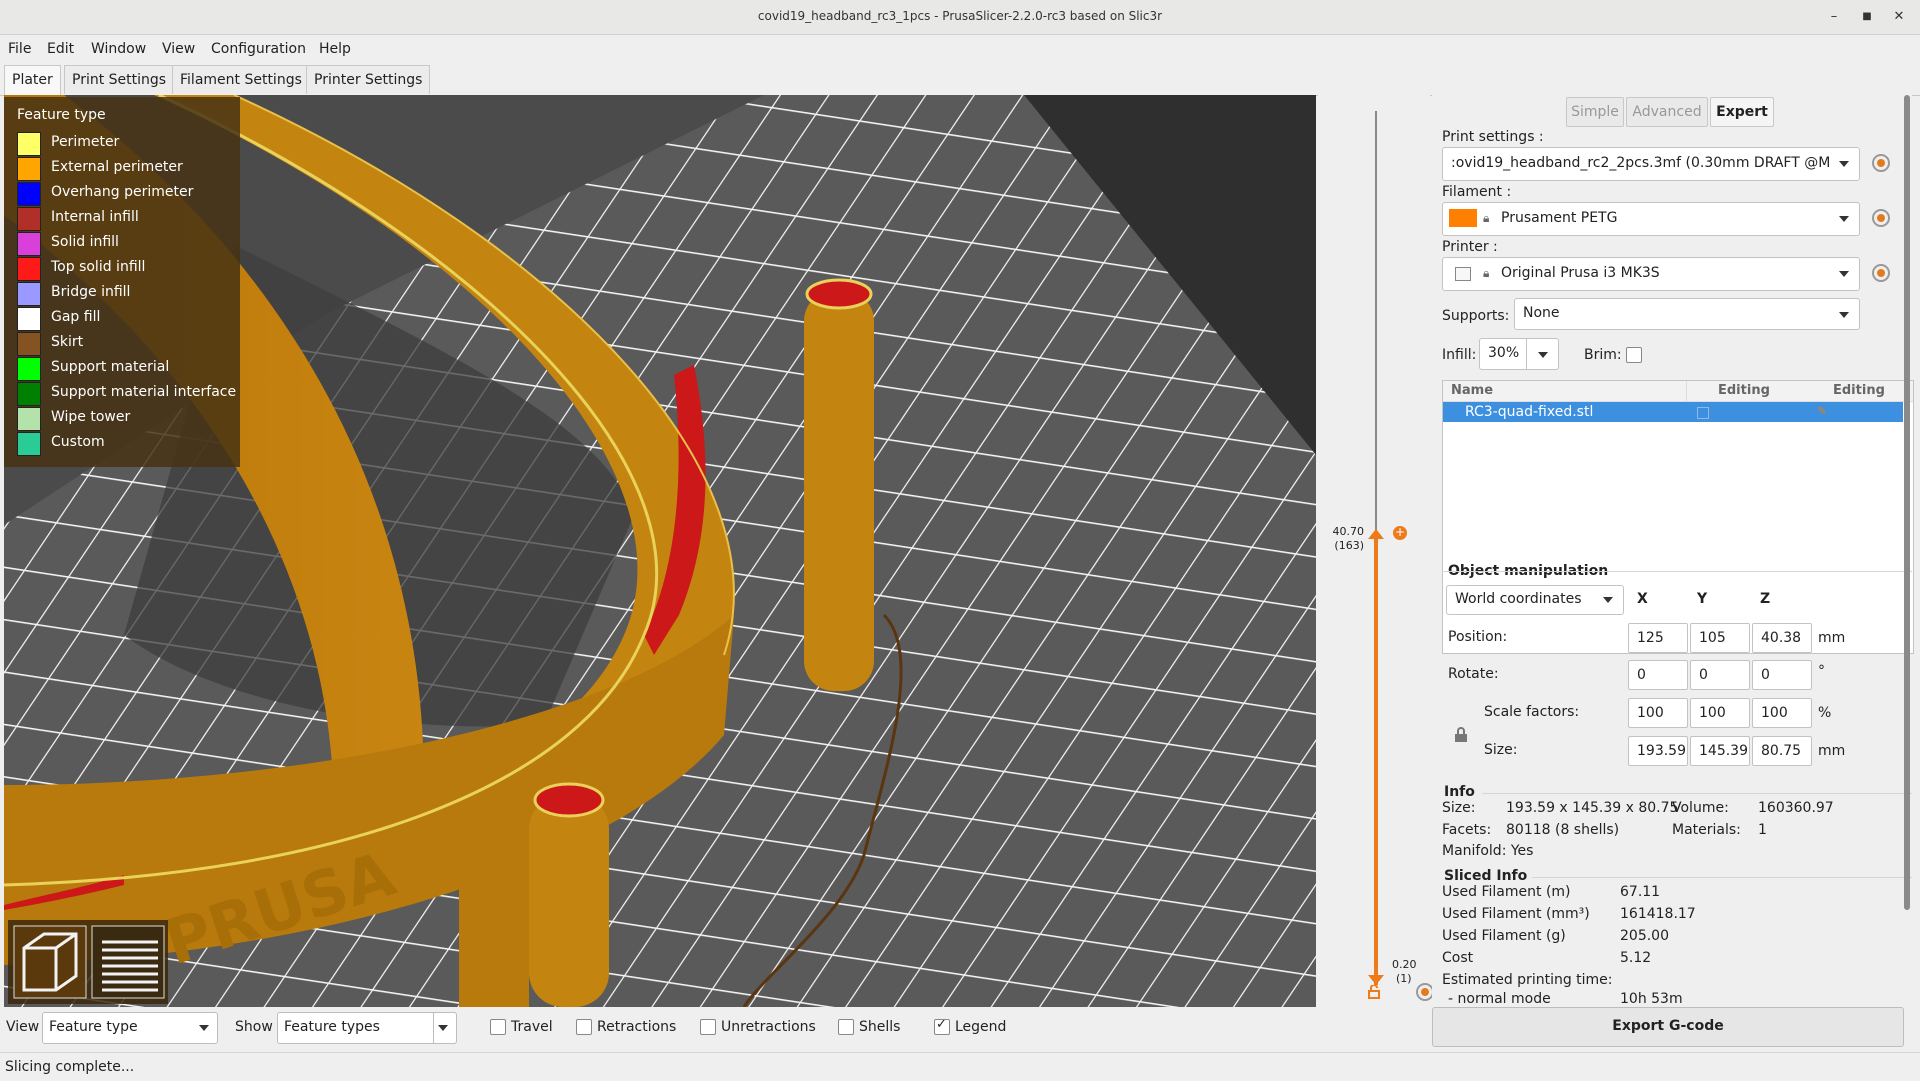 This screenshot has width=1920, height=1081. What do you see at coordinates (118, 49) in the screenshot?
I see `menu-window: Window` at bounding box center [118, 49].